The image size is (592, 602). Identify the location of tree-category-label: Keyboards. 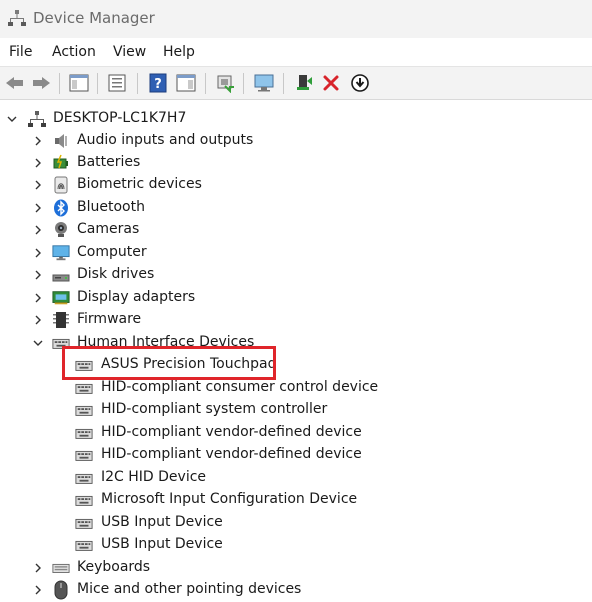
(114, 567).